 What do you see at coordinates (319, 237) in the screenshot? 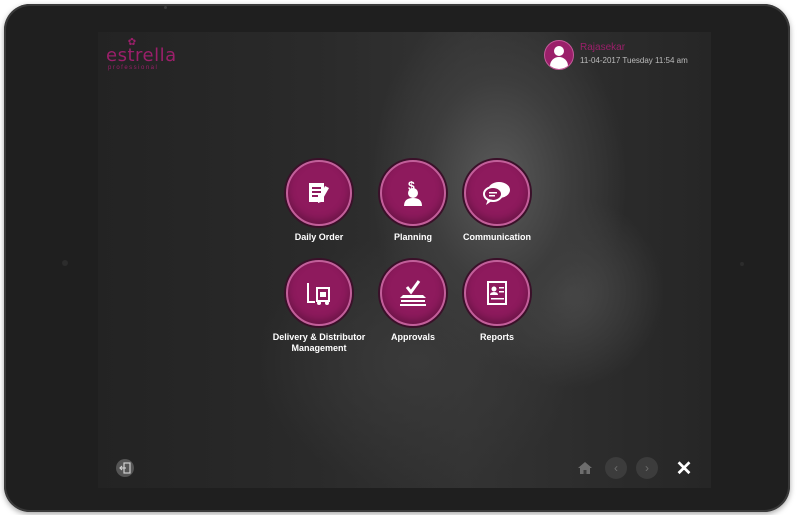
I see `menu-label: Daily Order` at bounding box center [319, 237].